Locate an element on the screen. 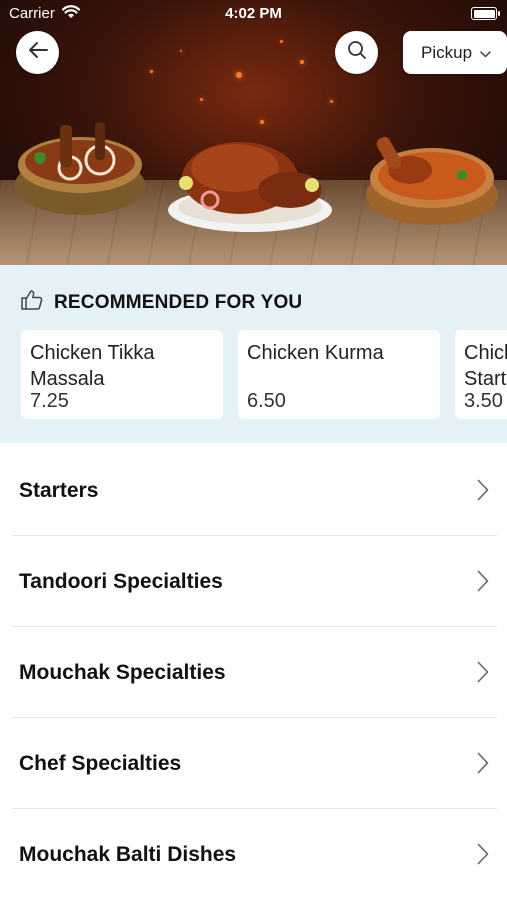 Image resolution: width=507 pixels, height=900 pixels. search-button is located at coordinates (356, 52).